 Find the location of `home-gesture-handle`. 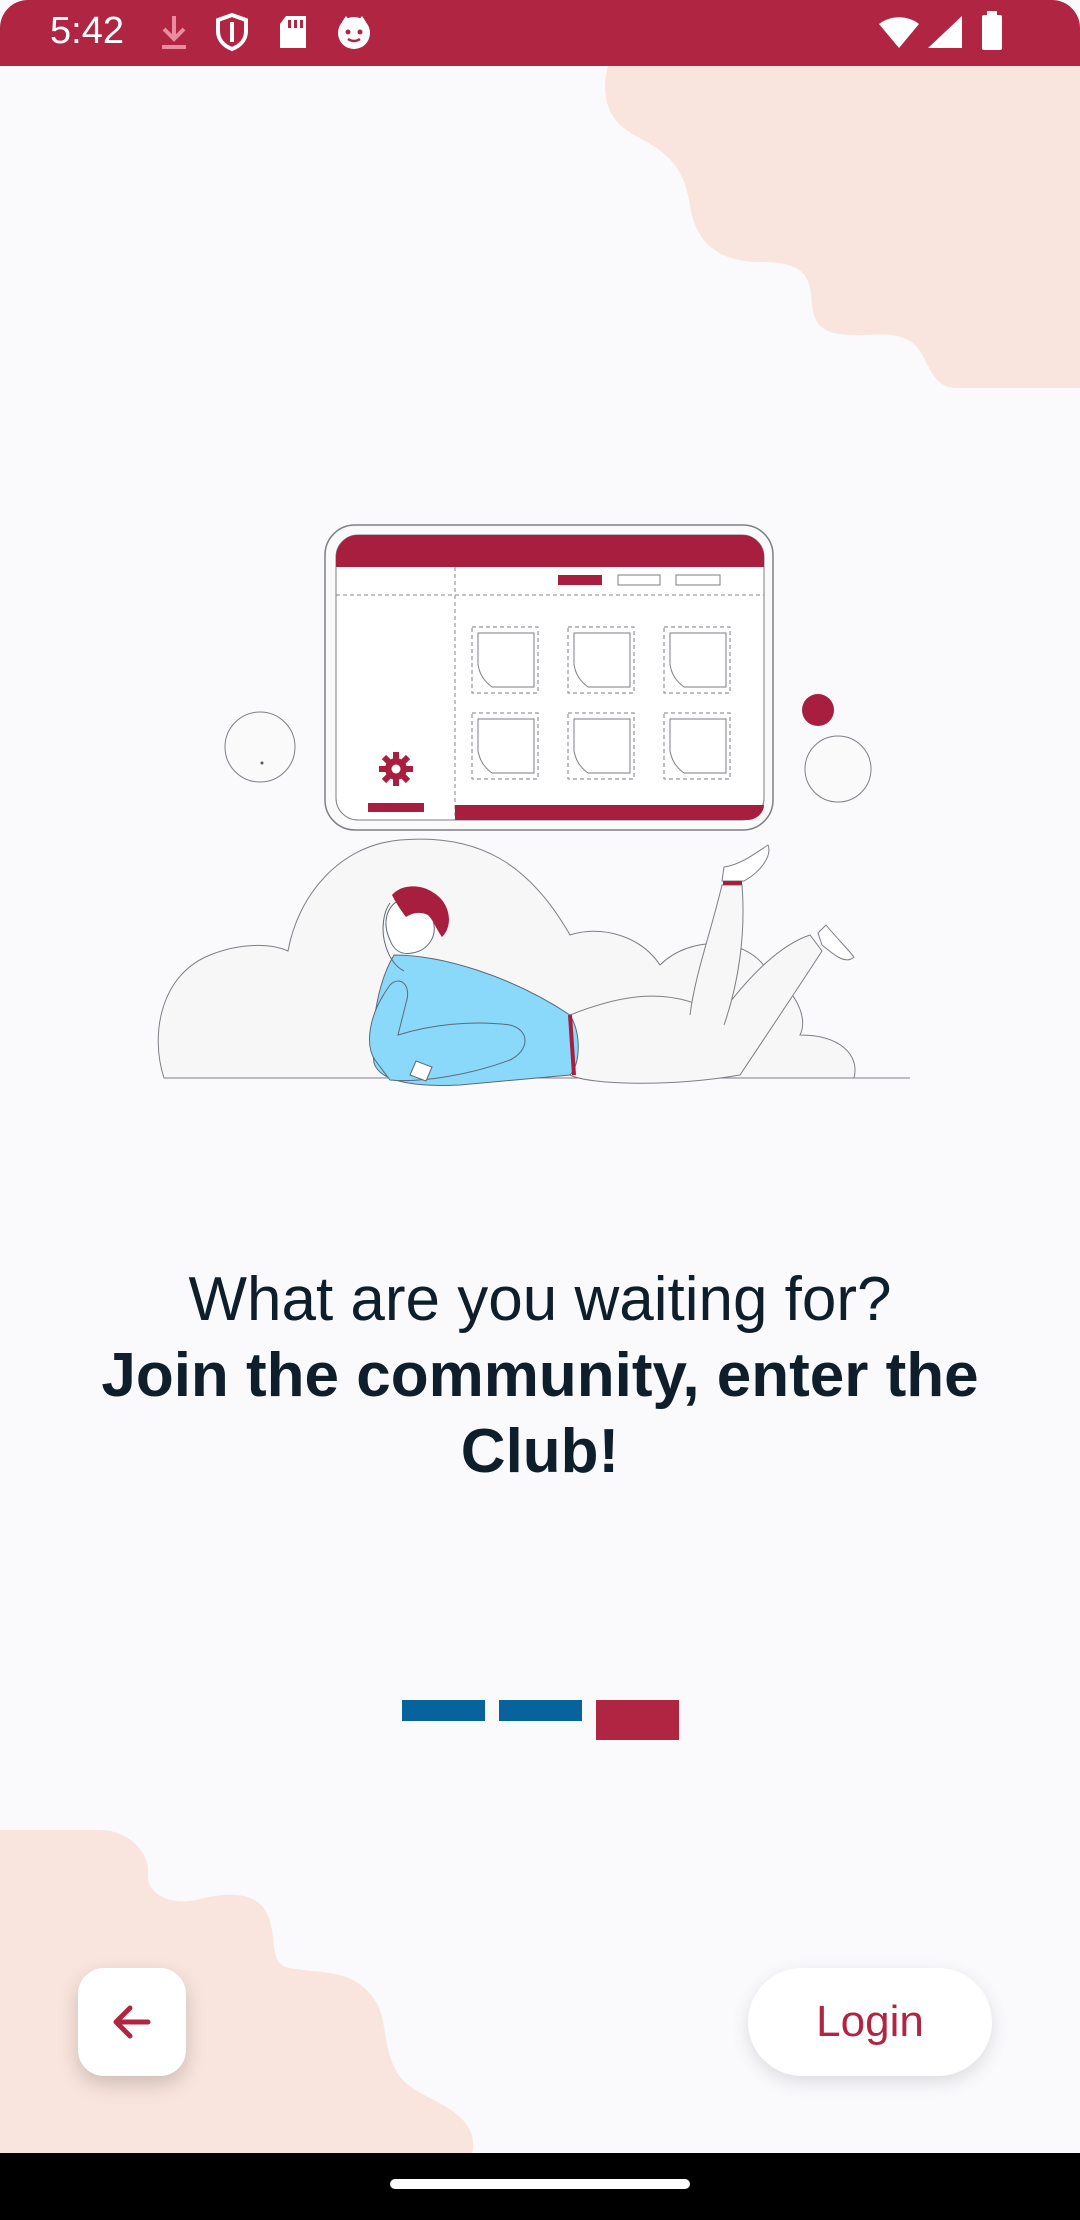

home-gesture-handle is located at coordinates (540, 2184).